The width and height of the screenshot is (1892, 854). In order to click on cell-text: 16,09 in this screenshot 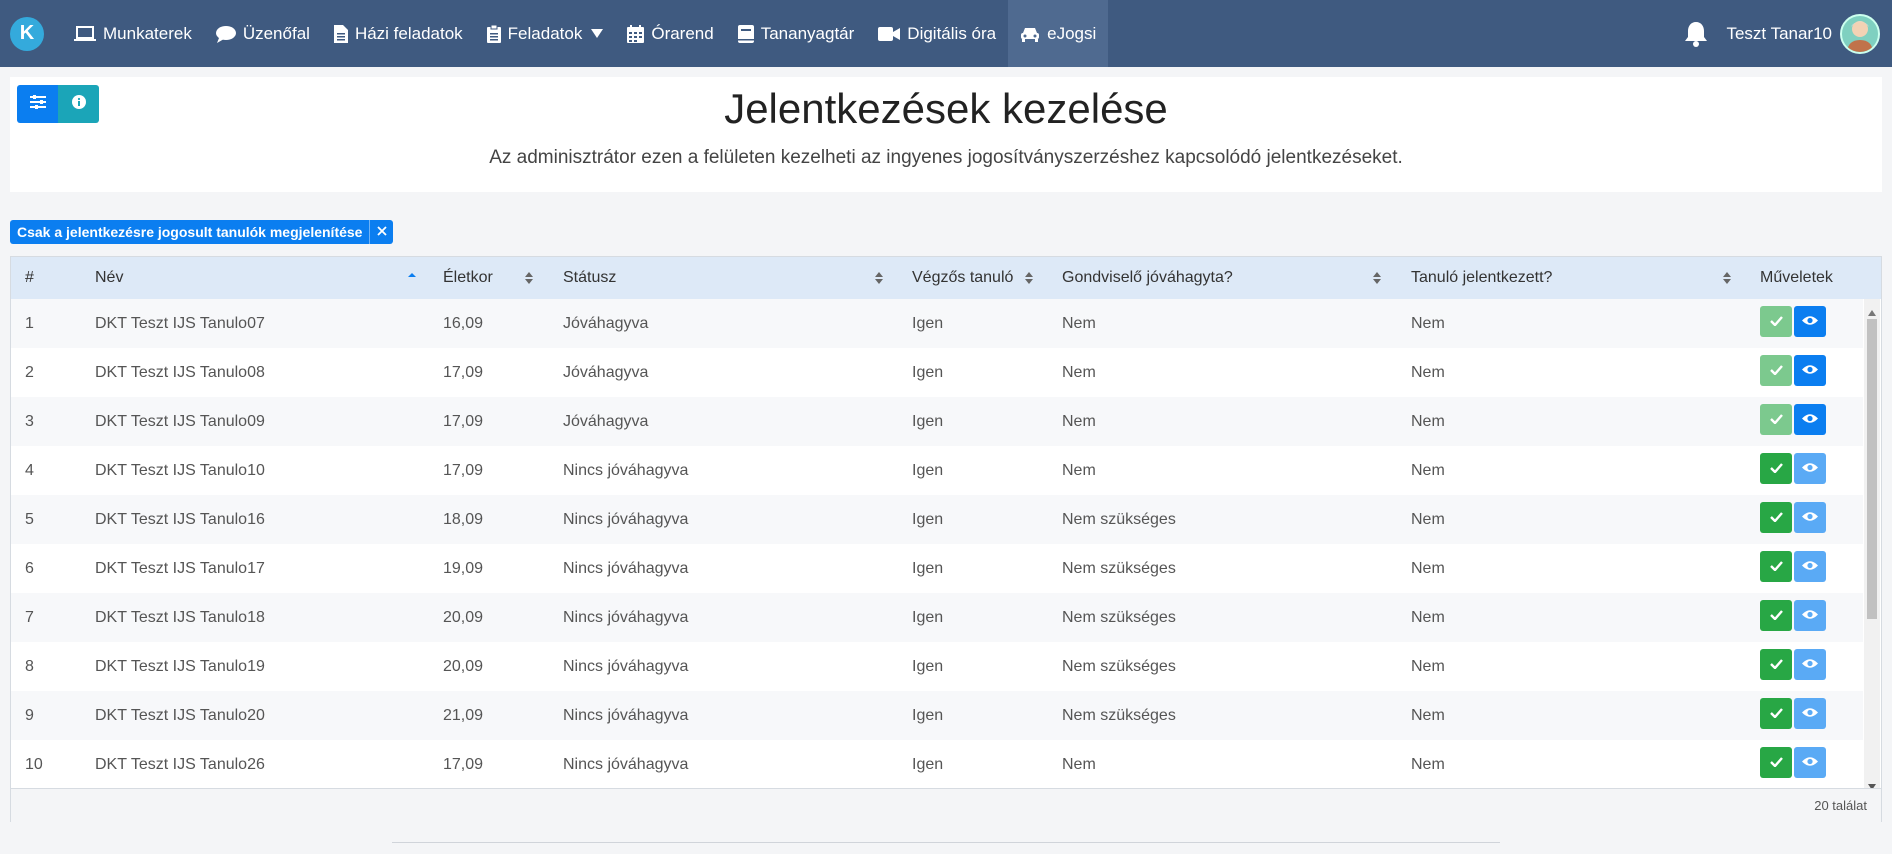, I will do `click(463, 323)`.